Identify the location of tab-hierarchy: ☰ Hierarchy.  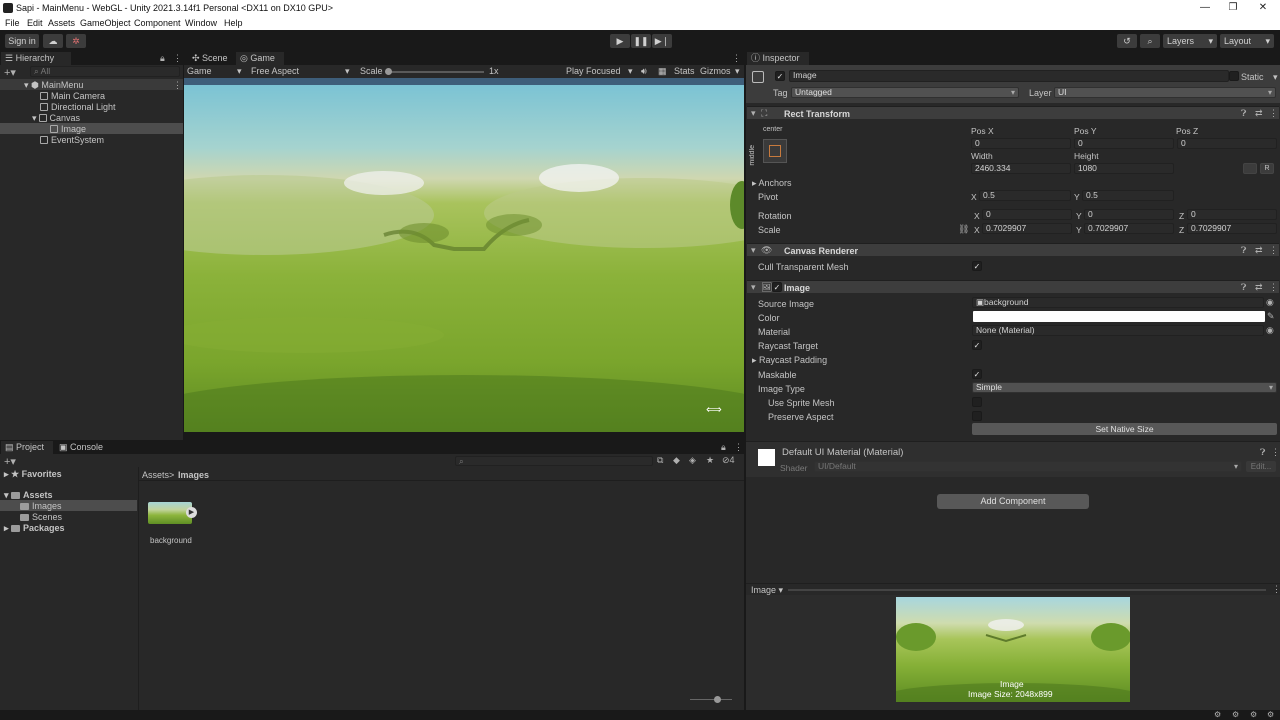
(36, 58).